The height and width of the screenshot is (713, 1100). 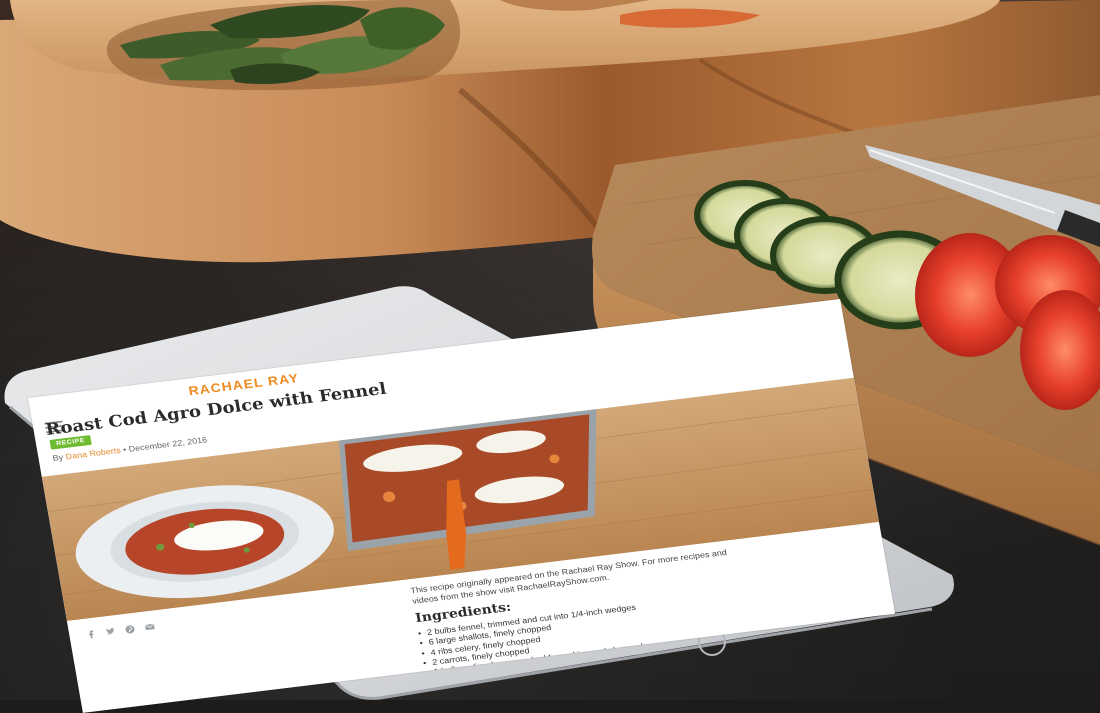 What do you see at coordinates (93, 453) in the screenshot?
I see `author-link: Dana Roberts` at bounding box center [93, 453].